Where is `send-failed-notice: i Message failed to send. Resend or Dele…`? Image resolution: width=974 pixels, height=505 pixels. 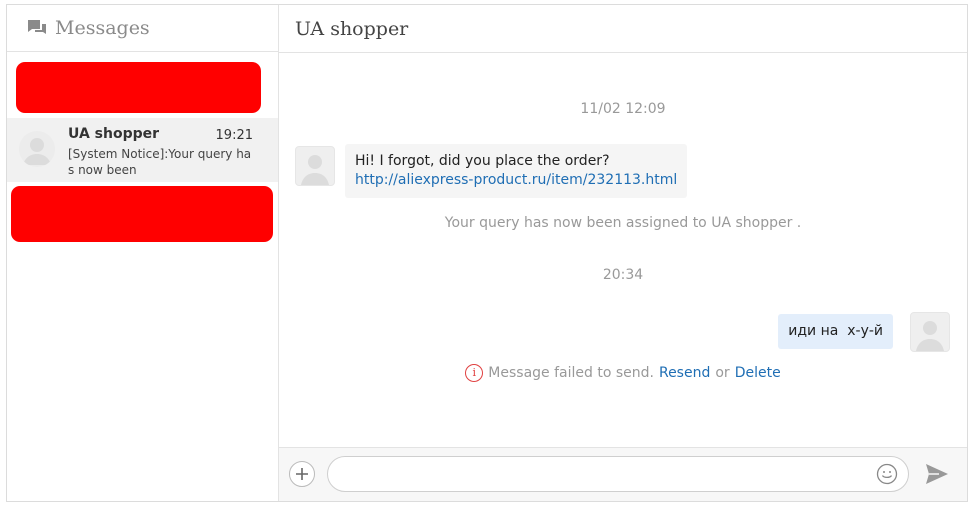 send-failed-notice: i Message failed to send. Resend or Dele… is located at coordinates (623, 373).